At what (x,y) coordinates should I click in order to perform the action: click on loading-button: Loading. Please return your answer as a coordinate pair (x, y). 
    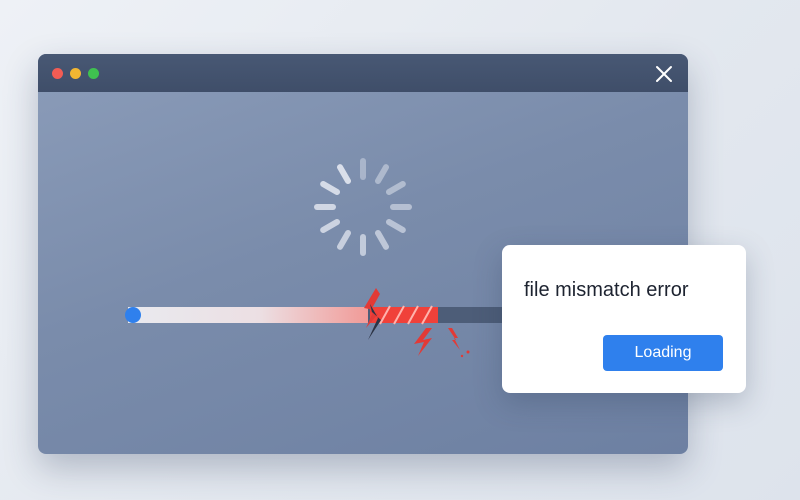
    Looking at the image, I should click on (663, 353).